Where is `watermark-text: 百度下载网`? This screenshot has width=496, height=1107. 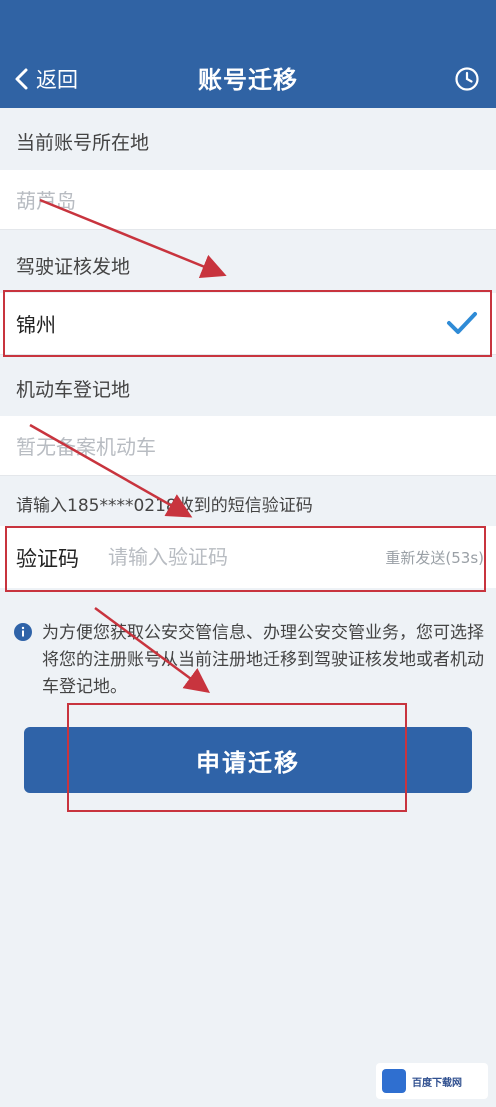
watermark-text: 百度下载网 is located at coordinates (437, 1083).